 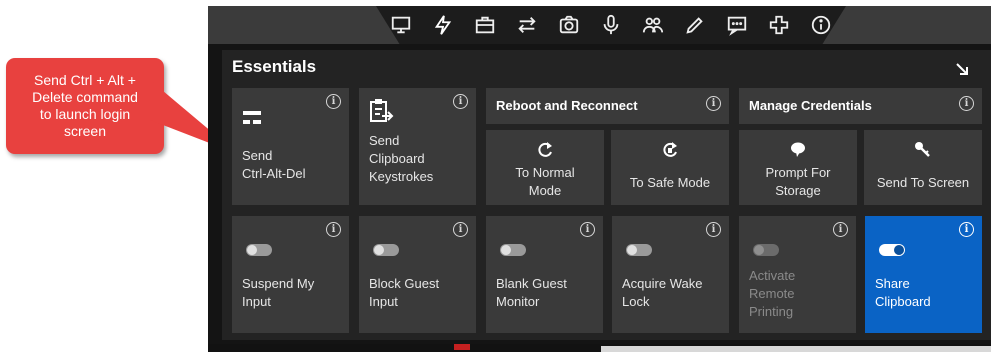 I want to click on keyboard-shortcut-icon, so click(x=252, y=117).